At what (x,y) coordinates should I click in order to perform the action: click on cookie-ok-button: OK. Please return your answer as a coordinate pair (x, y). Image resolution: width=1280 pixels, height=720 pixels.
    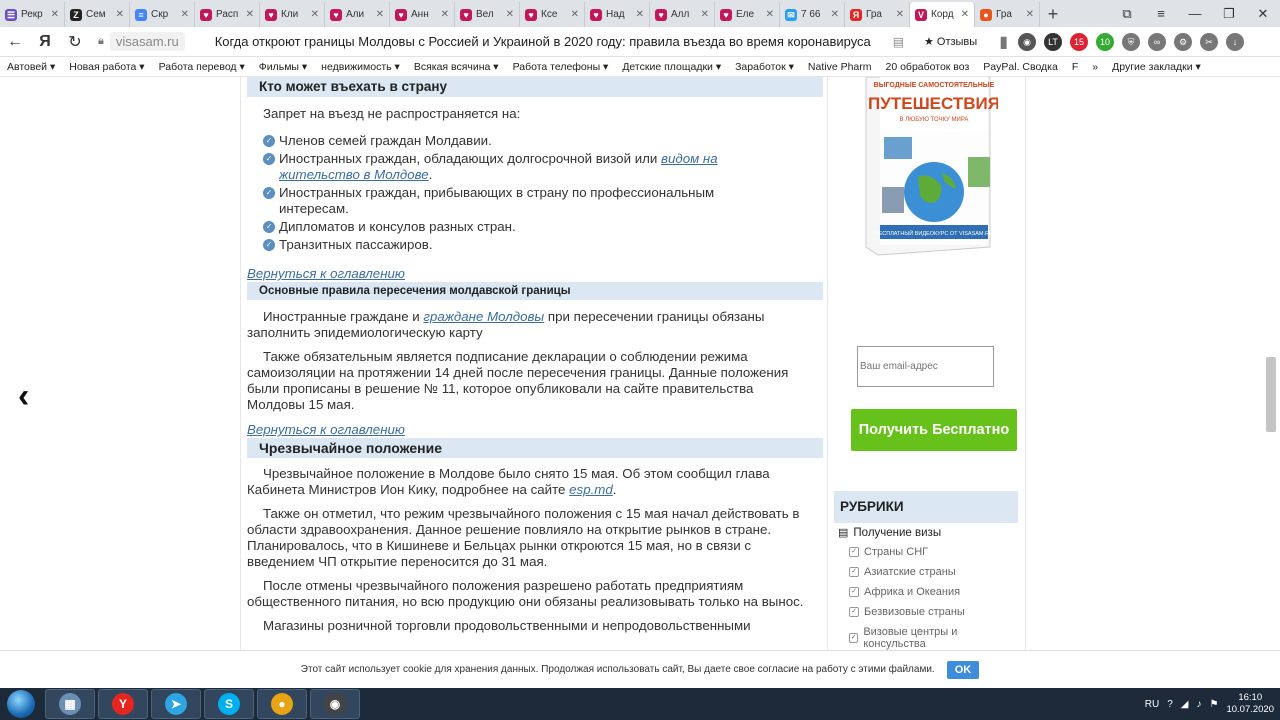
    Looking at the image, I should click on (963, 669).